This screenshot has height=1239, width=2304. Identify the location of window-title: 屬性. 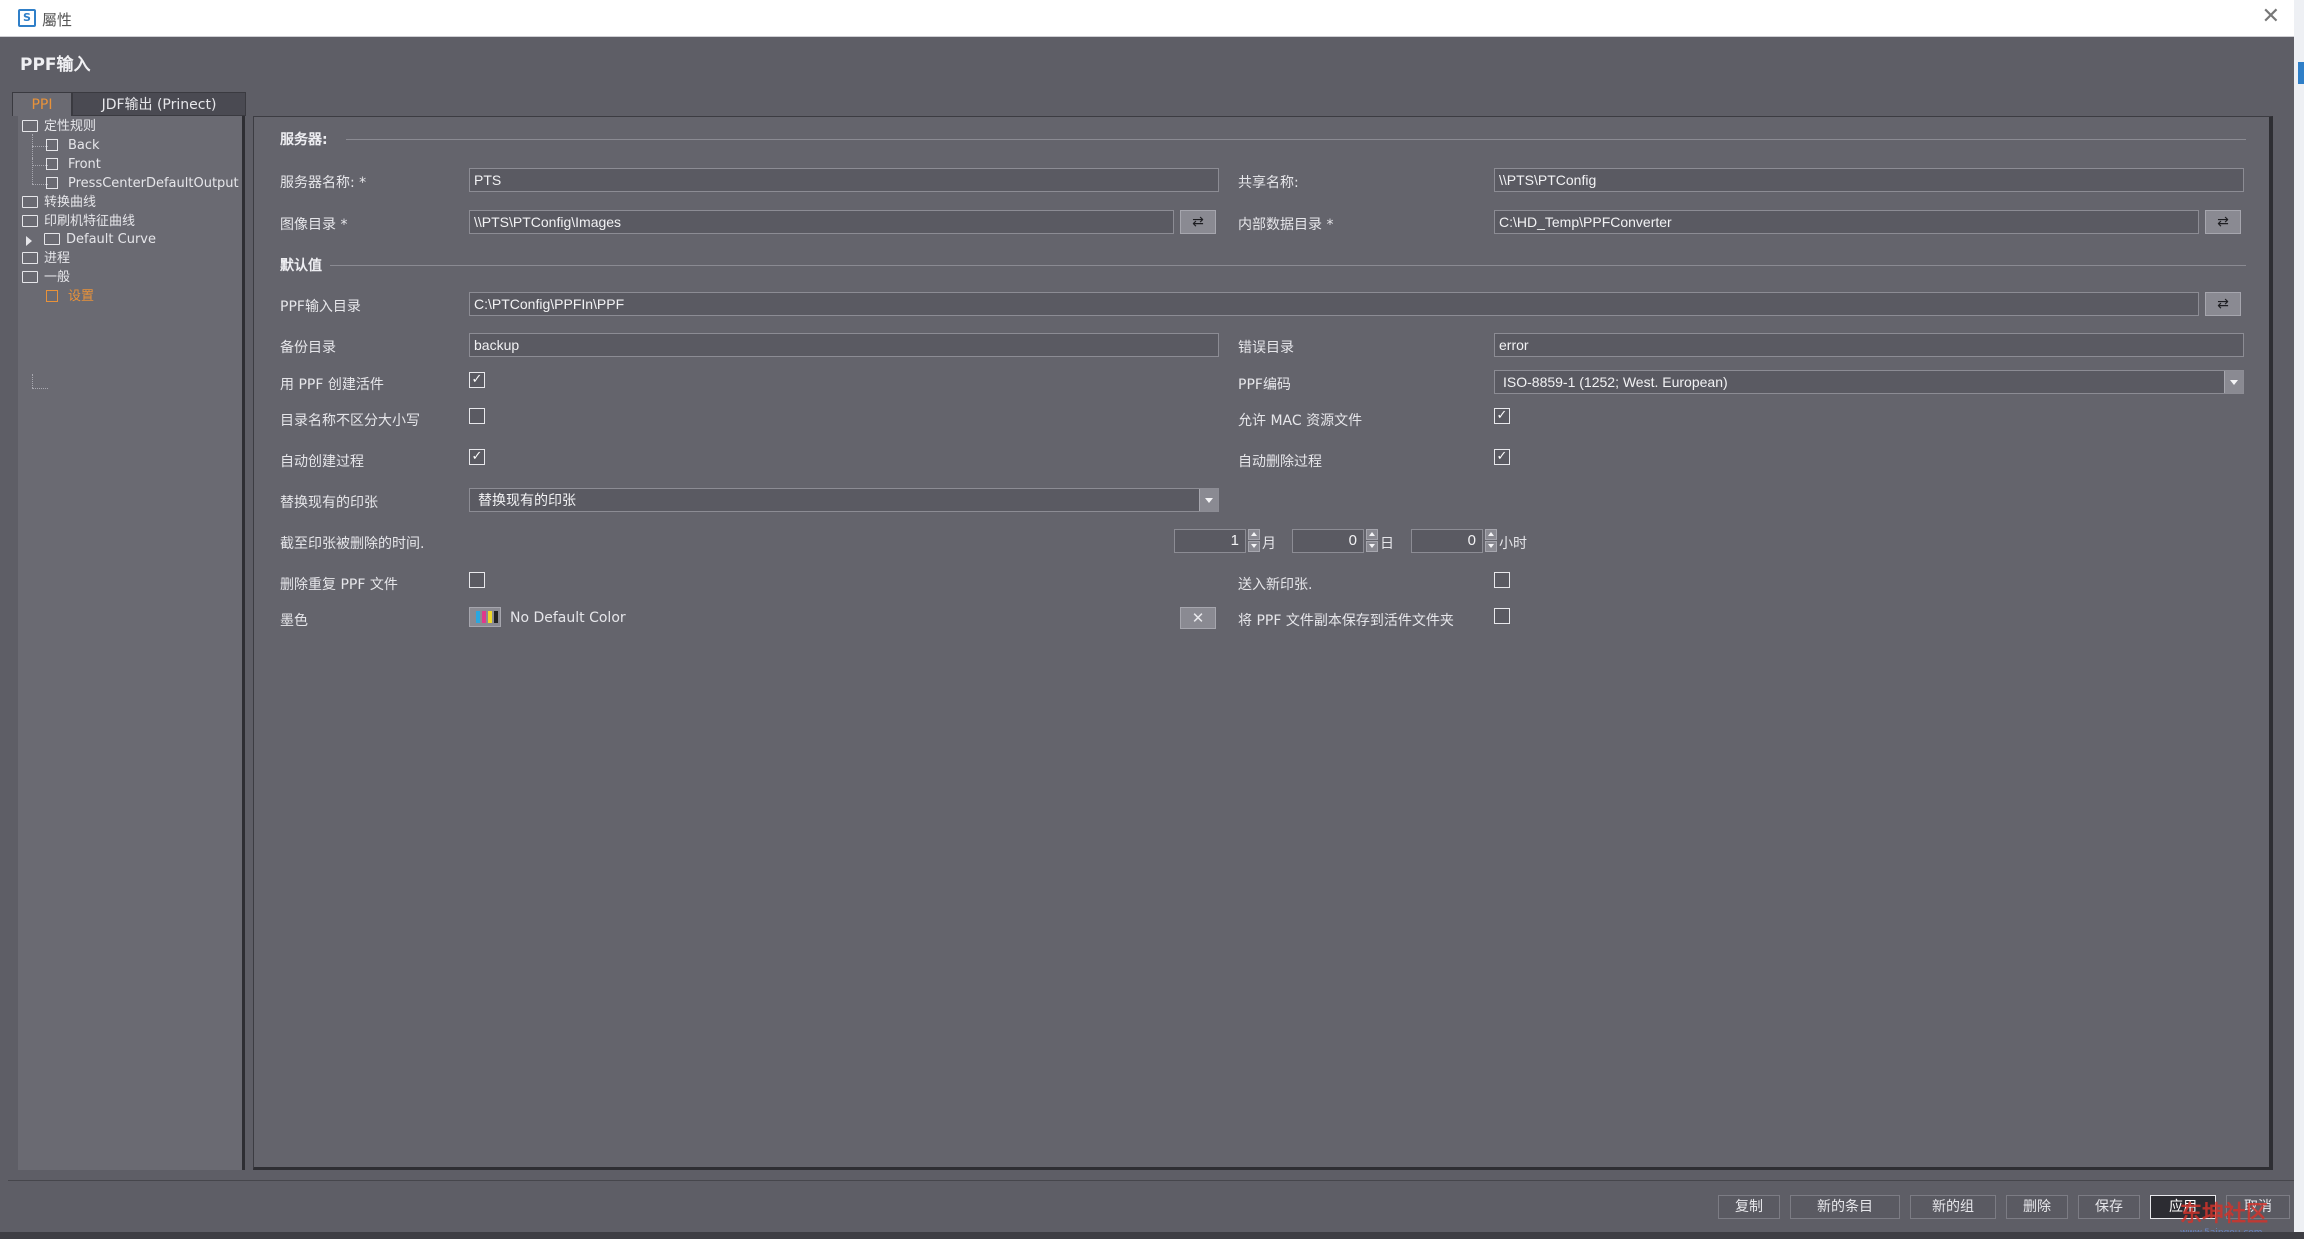
(57, 20).